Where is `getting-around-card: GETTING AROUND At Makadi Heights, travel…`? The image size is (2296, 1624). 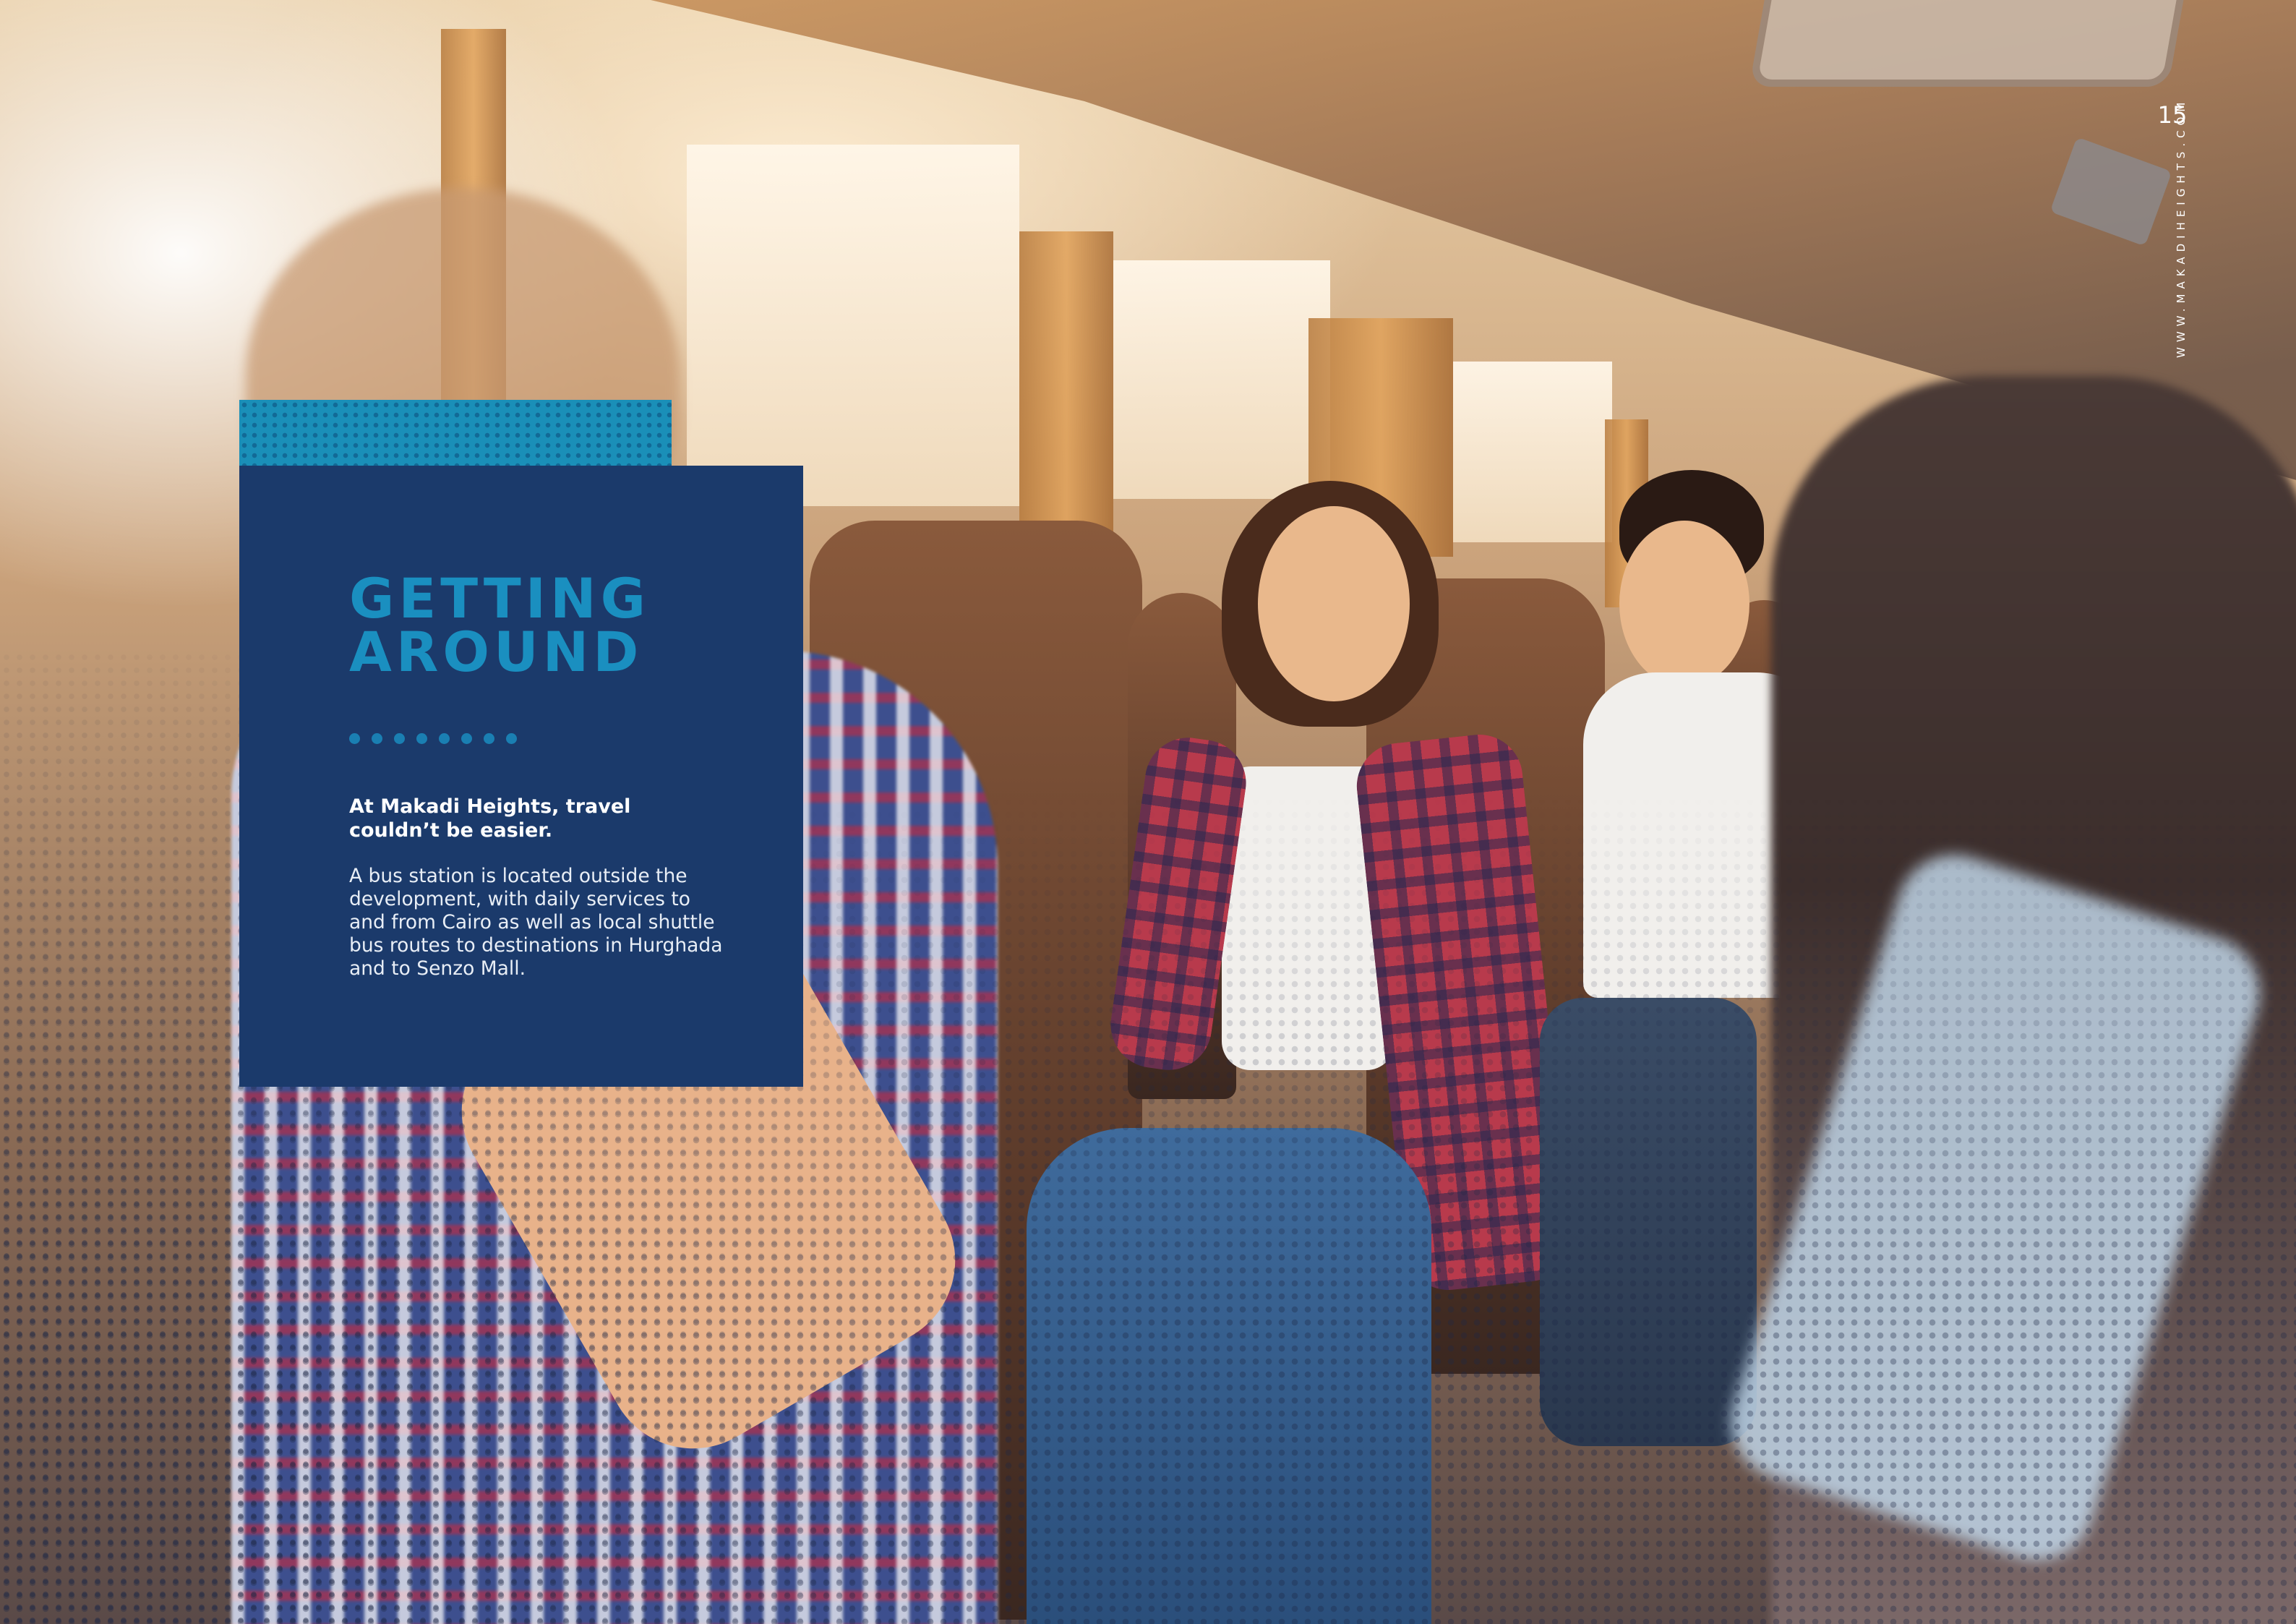 getting-around-card: GETTING AROUND At Makadi Heights, travel… is located at coordinates (521, 776).